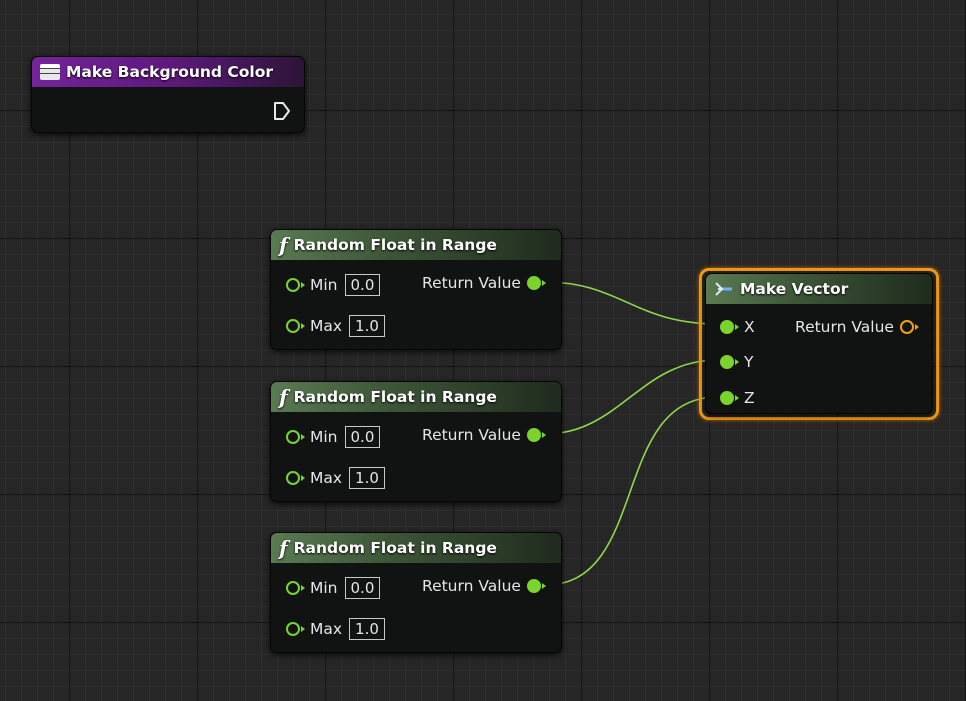 Image resolution: width=966 pixels, height=701 pixels. Describe the element at coordinates (50, 72) in the screenshot. I see `struct-icon` at that location.